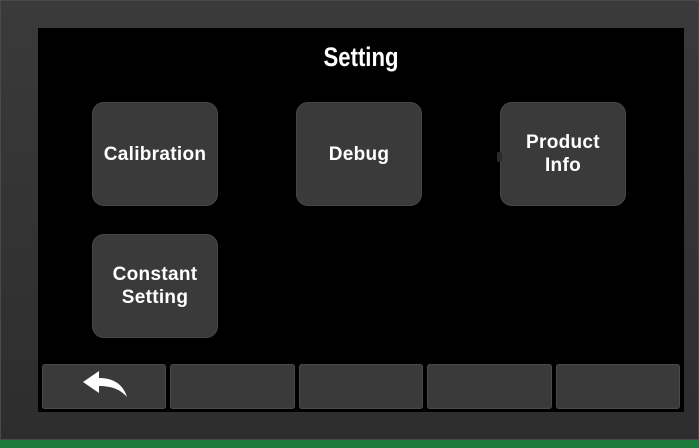  I want to click on constant-setting-button: Constant Setting, so click(155, 286).